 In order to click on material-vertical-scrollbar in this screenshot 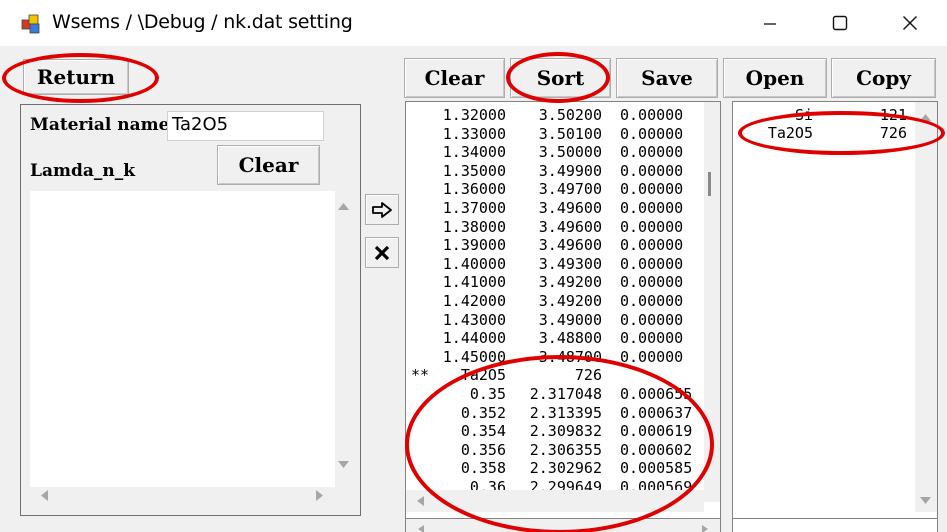, I will do `click(926, 307)`.